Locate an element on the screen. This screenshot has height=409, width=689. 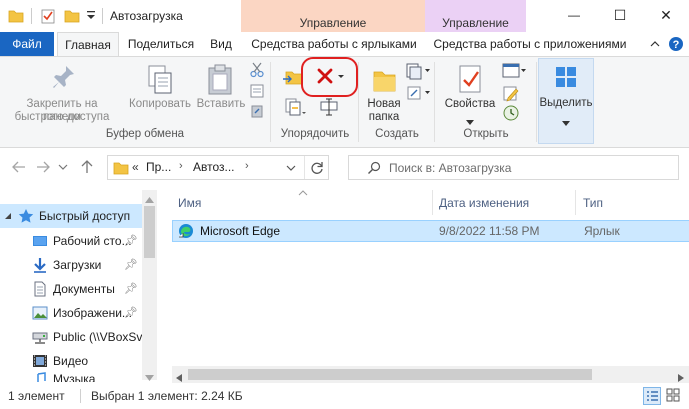
film-icon is located at coordinates (40, 361).